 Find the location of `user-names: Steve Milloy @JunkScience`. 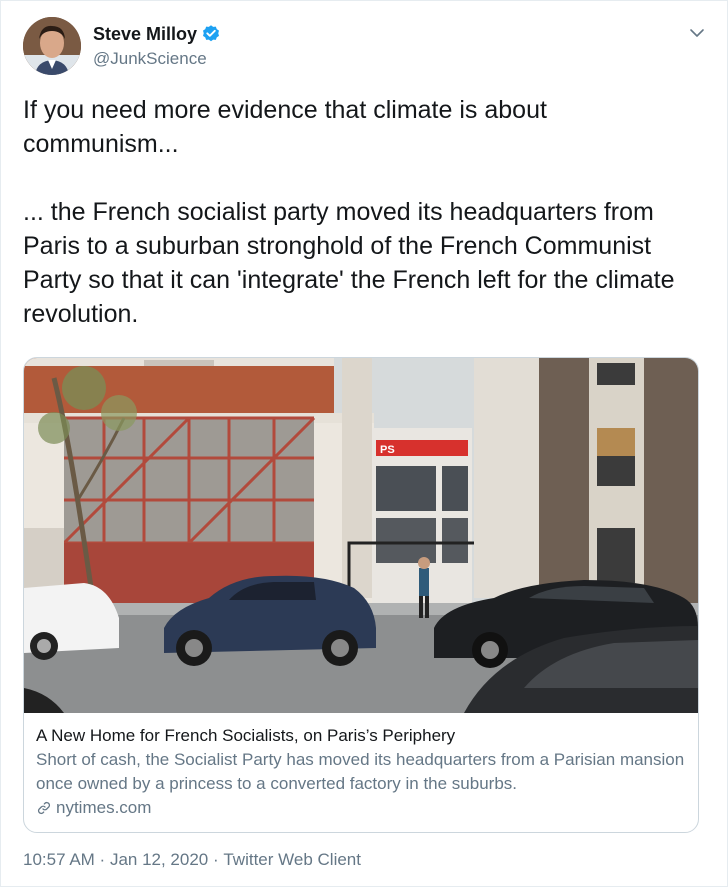

user-names: Steve Milloy @JunkScience is located at coordinates (157, 46).